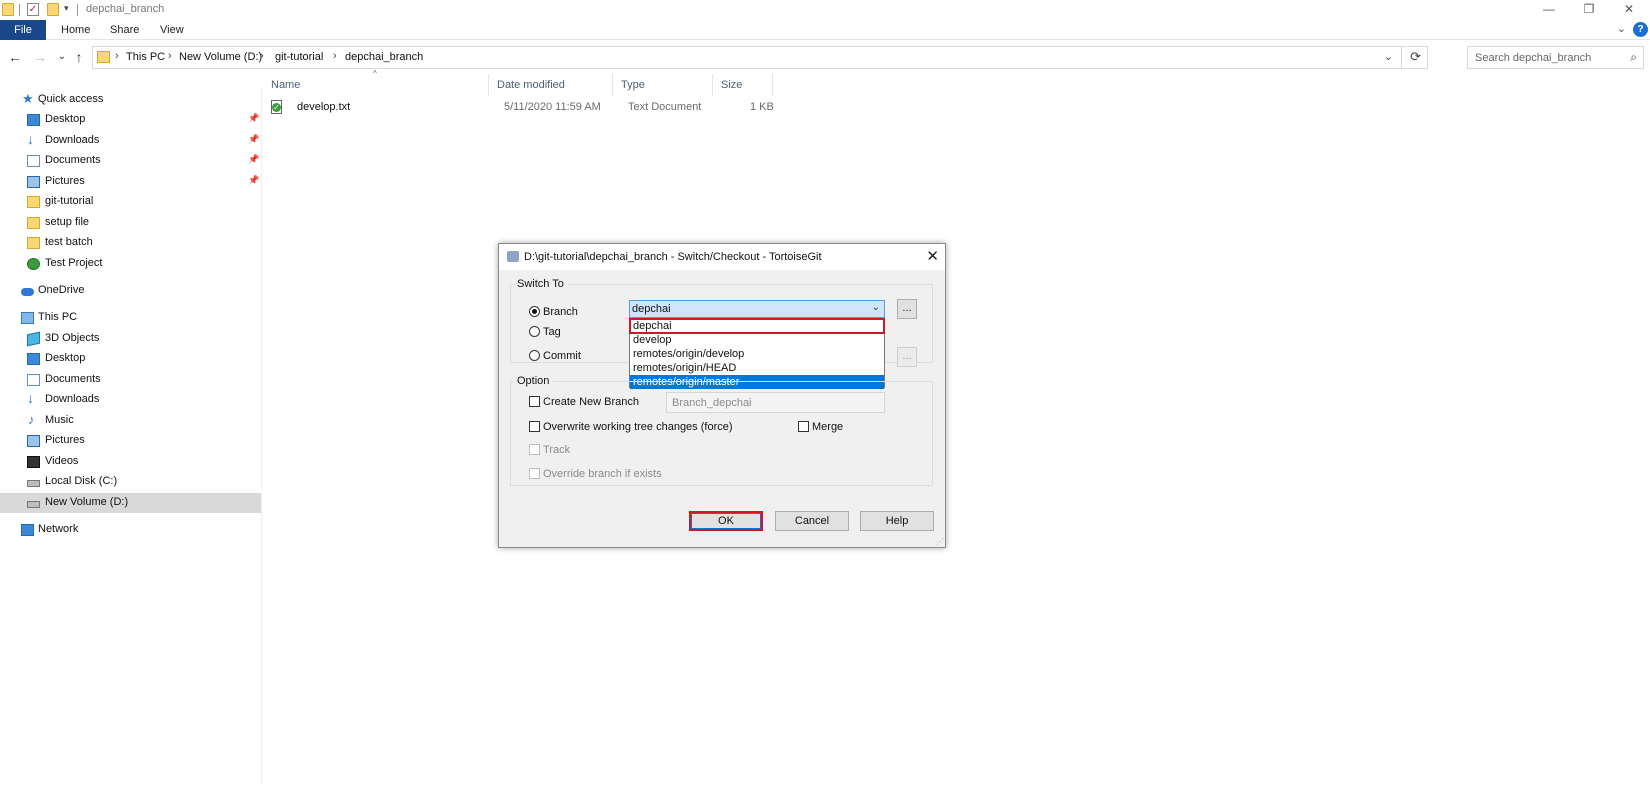 The height and width of the screenshot is (787, 1650). What do you see at coordinates (1629, 10) in the screenshot?
I see `close-button: ✕` at bounding box center [1629, 10].